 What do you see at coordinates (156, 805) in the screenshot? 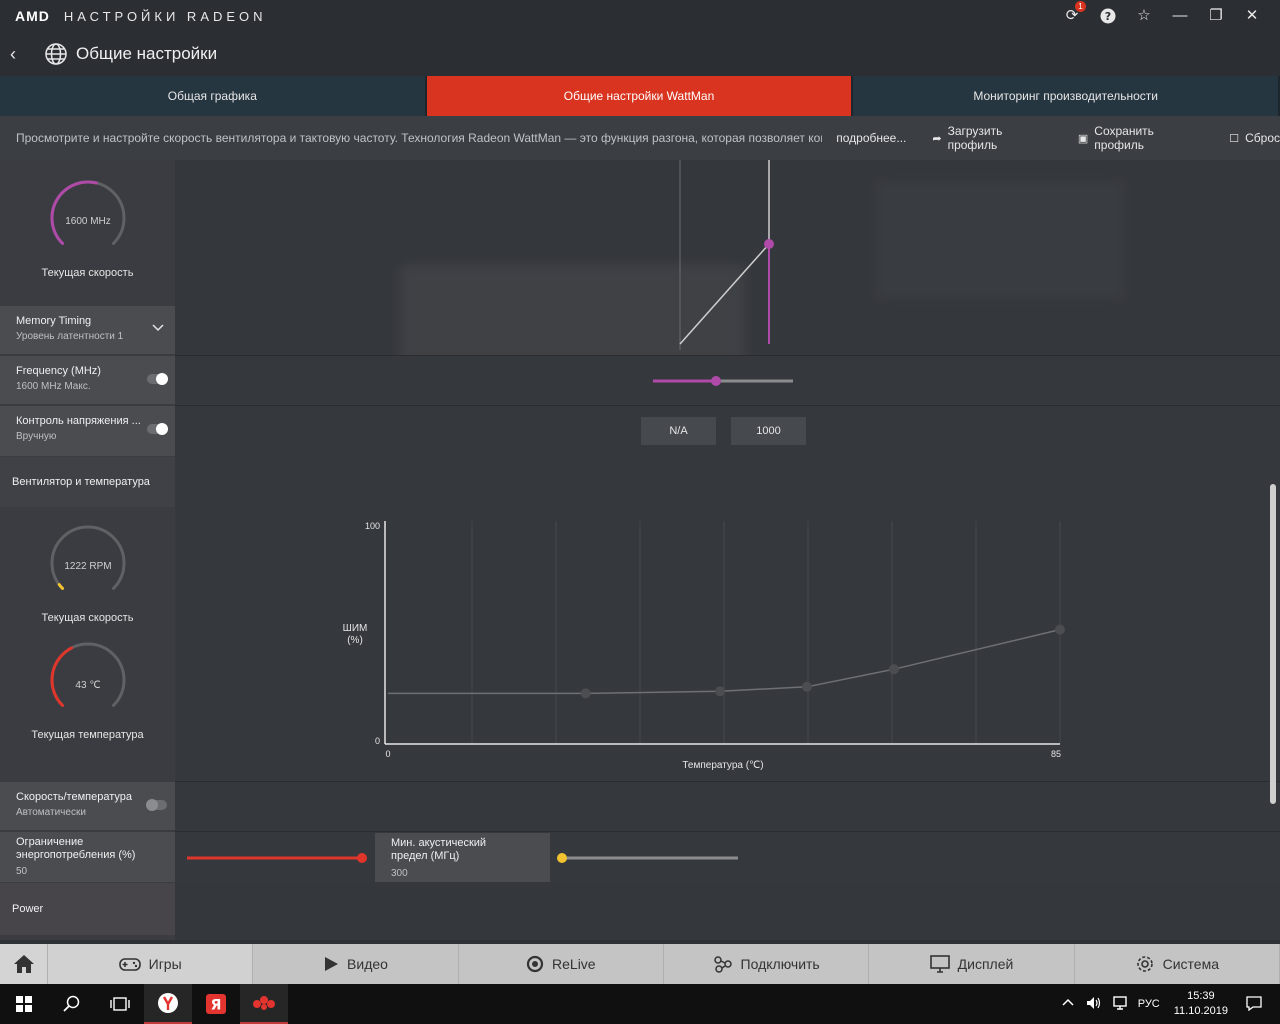
I see `speed-temp-toggle` at bounding box center [156, 805].